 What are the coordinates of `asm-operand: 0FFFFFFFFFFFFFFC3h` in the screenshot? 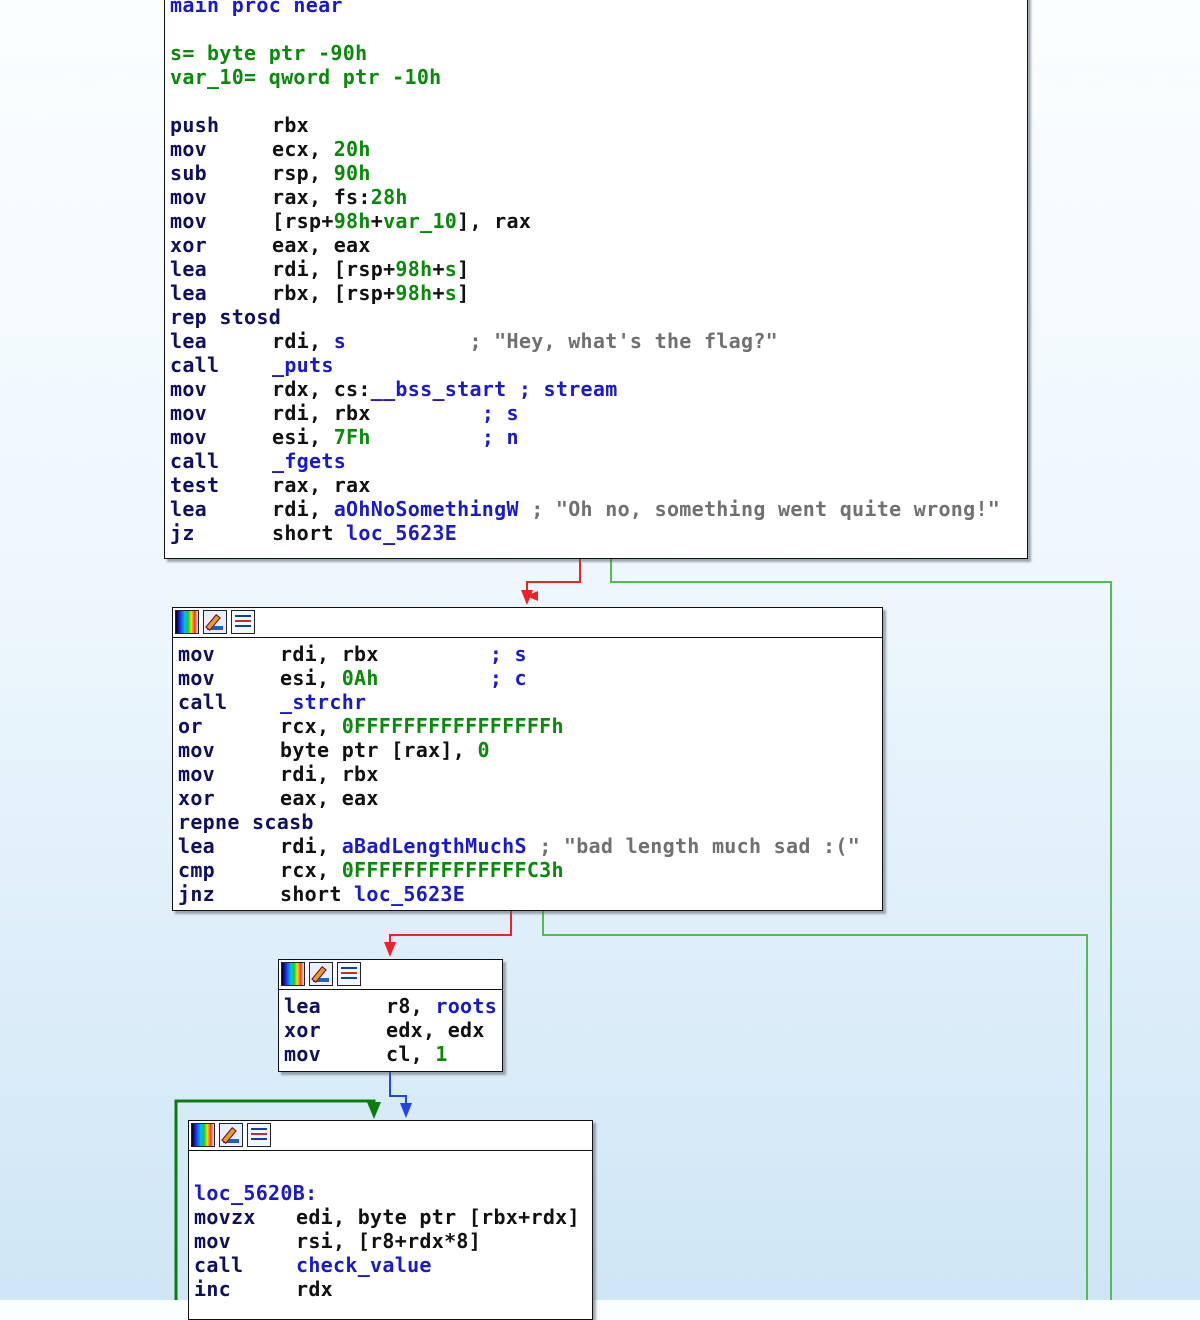 It's located at (452, 870).